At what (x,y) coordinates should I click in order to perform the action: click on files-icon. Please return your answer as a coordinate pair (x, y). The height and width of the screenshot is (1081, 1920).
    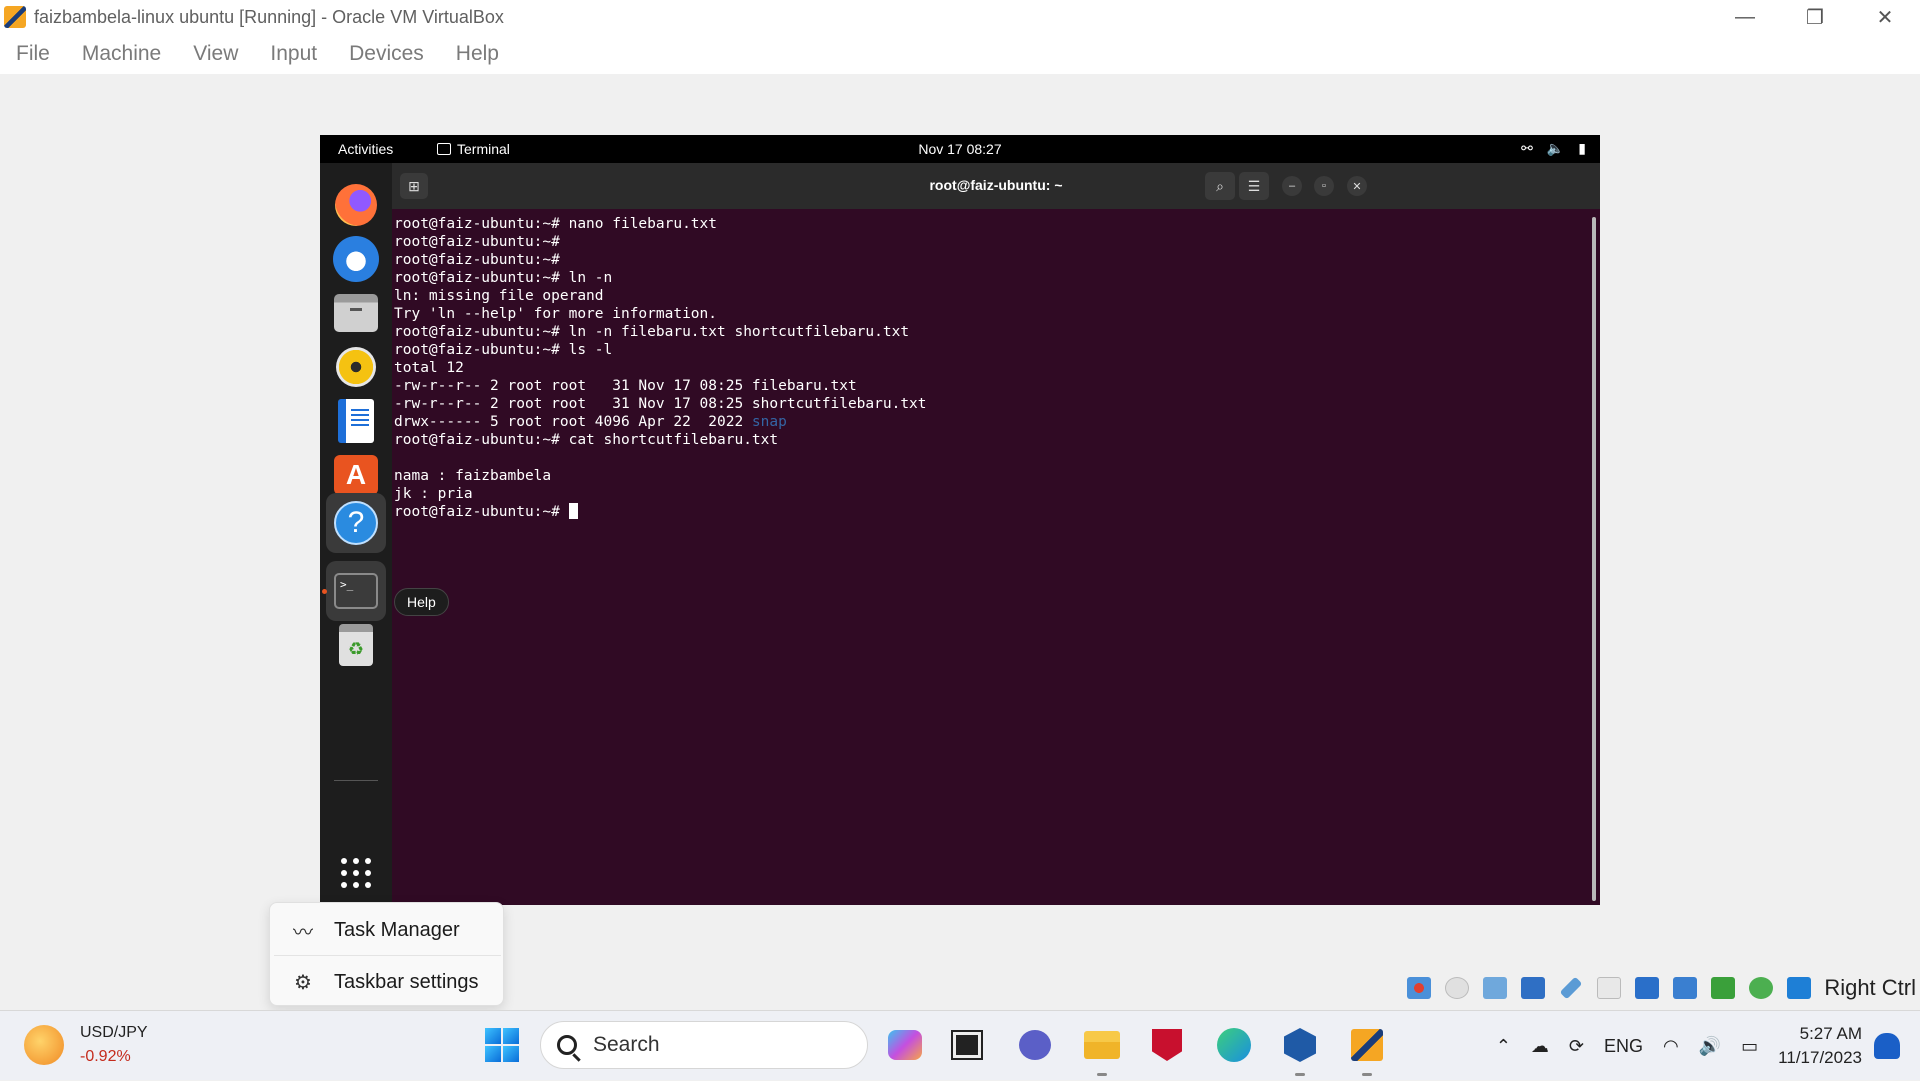
    Looking at the image, I should click on (356, 313).